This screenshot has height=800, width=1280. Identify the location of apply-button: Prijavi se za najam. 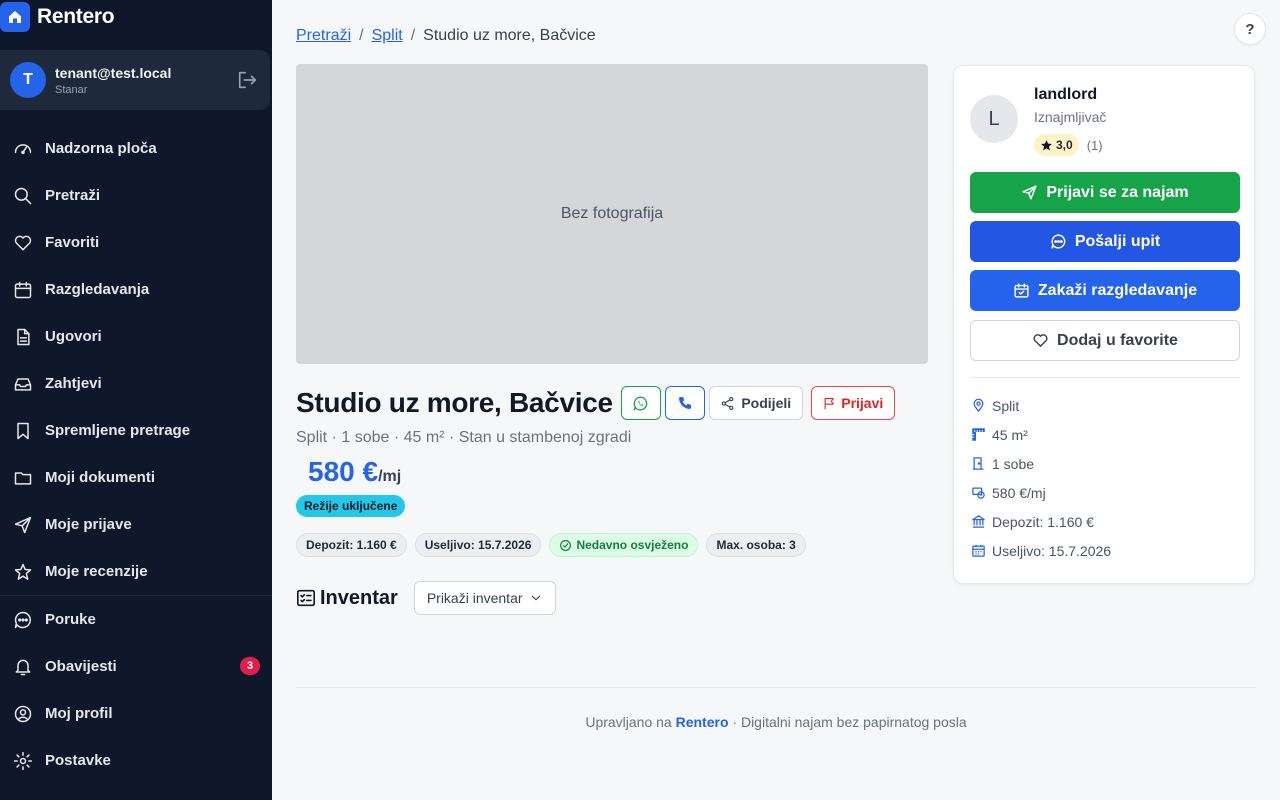
(1105, 192).